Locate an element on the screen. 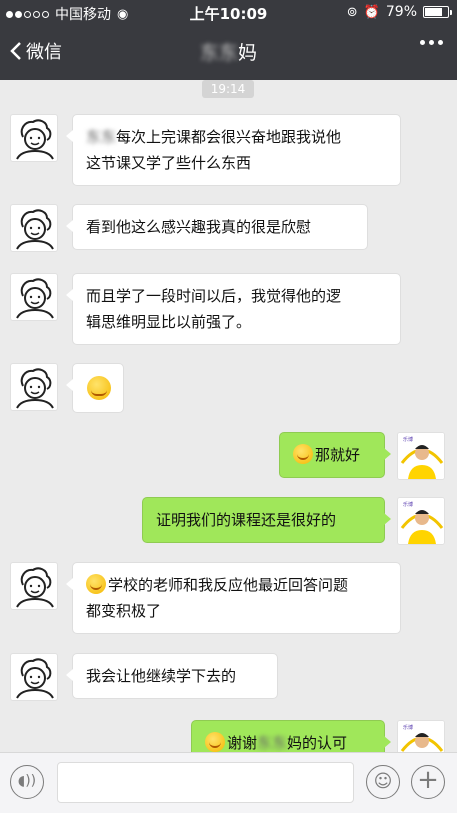  emoji-icon: ☺ is located at coordinates (383, 782).